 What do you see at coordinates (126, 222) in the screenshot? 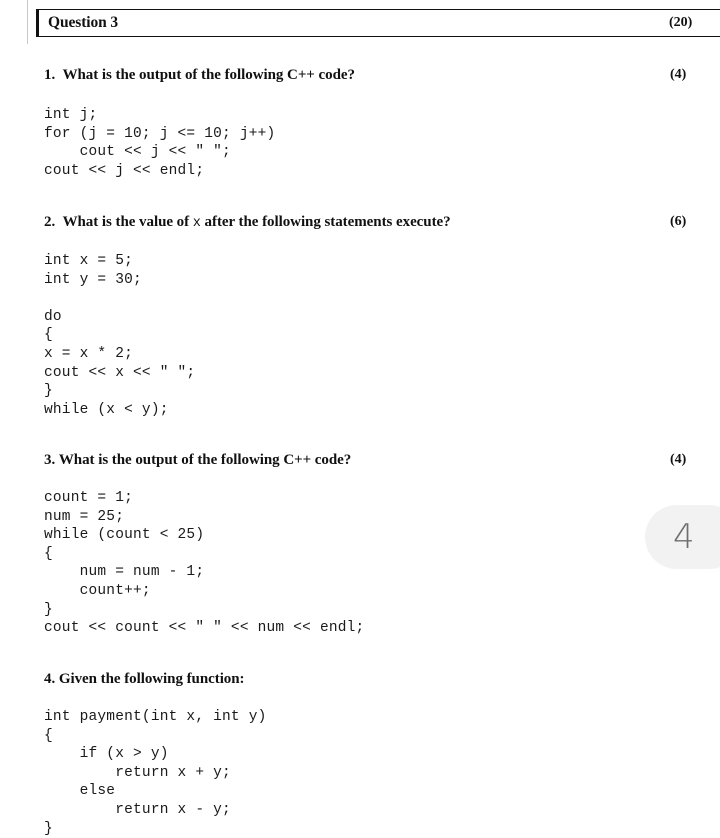
I see `question-2-prompt-text-before: What is the value of` at bounding box center [126, 222].